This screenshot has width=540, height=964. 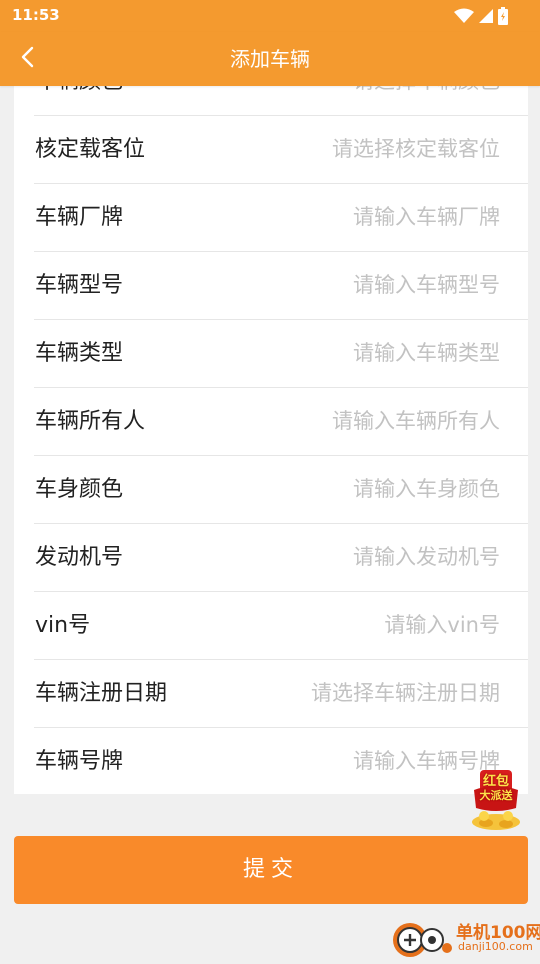 I want to click on row-label: 核定载客位, so click(x=90, y=149).